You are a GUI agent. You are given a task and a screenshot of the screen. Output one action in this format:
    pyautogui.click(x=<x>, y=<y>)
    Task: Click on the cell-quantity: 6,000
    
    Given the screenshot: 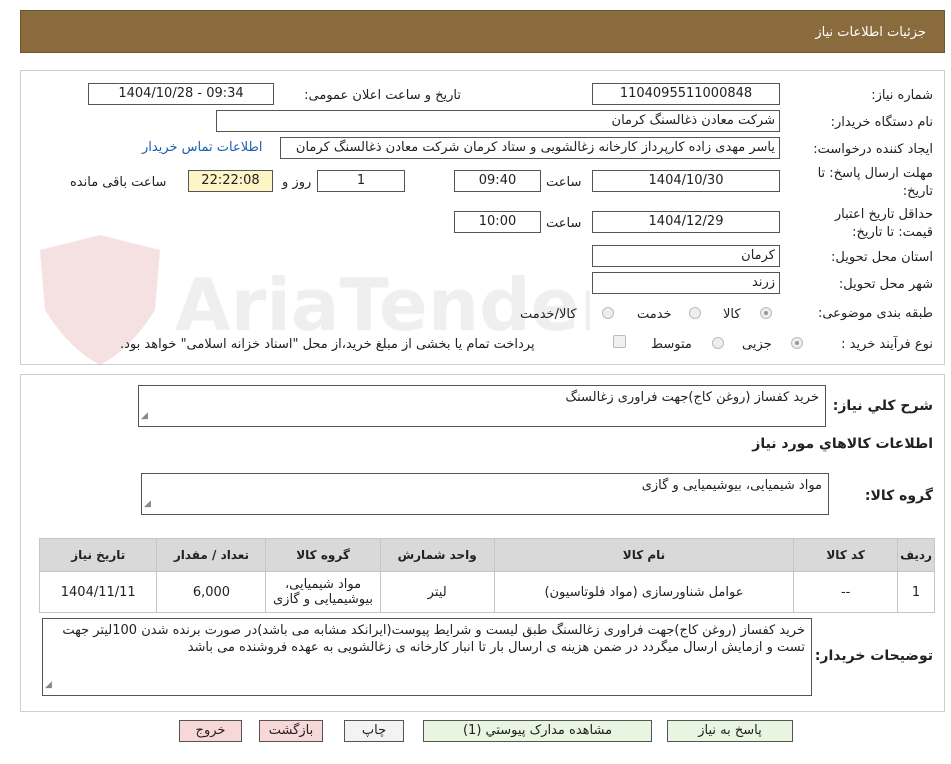 What is the action you would take?
    pyautogui.click(x=211, y=592)
    